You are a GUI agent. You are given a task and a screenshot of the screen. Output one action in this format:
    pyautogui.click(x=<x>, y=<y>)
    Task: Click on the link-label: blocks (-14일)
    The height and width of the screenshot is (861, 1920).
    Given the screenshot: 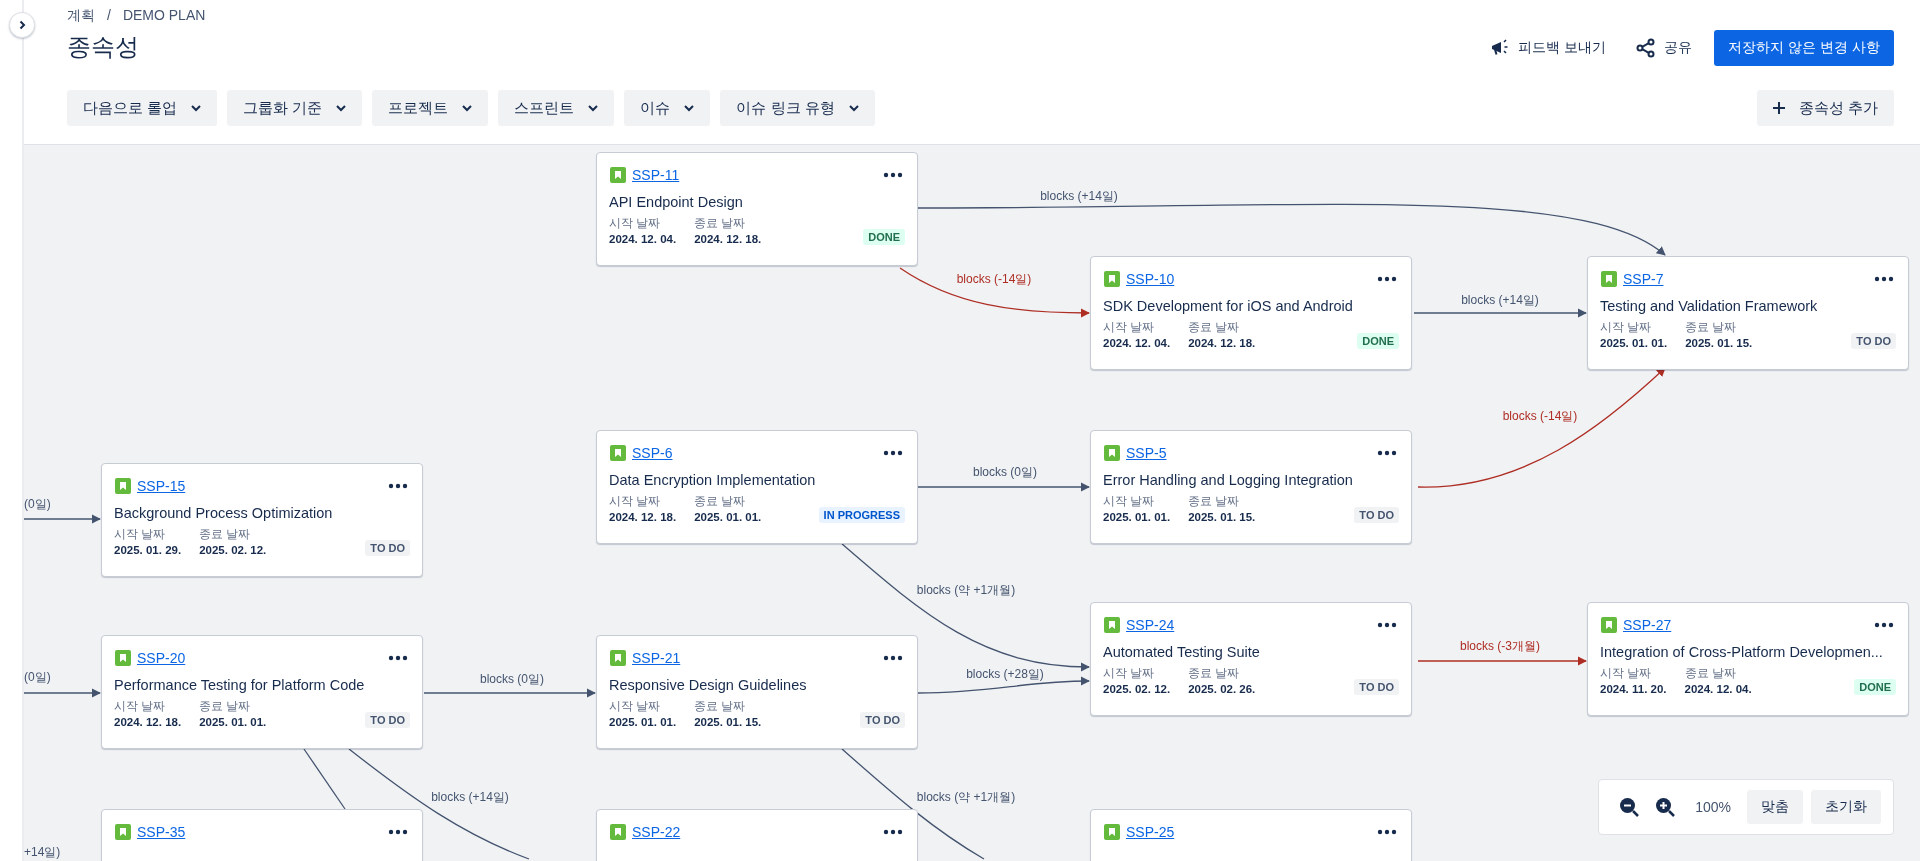 What is the action you would take?
    pyautogui.click(x=1540, y=416)
    